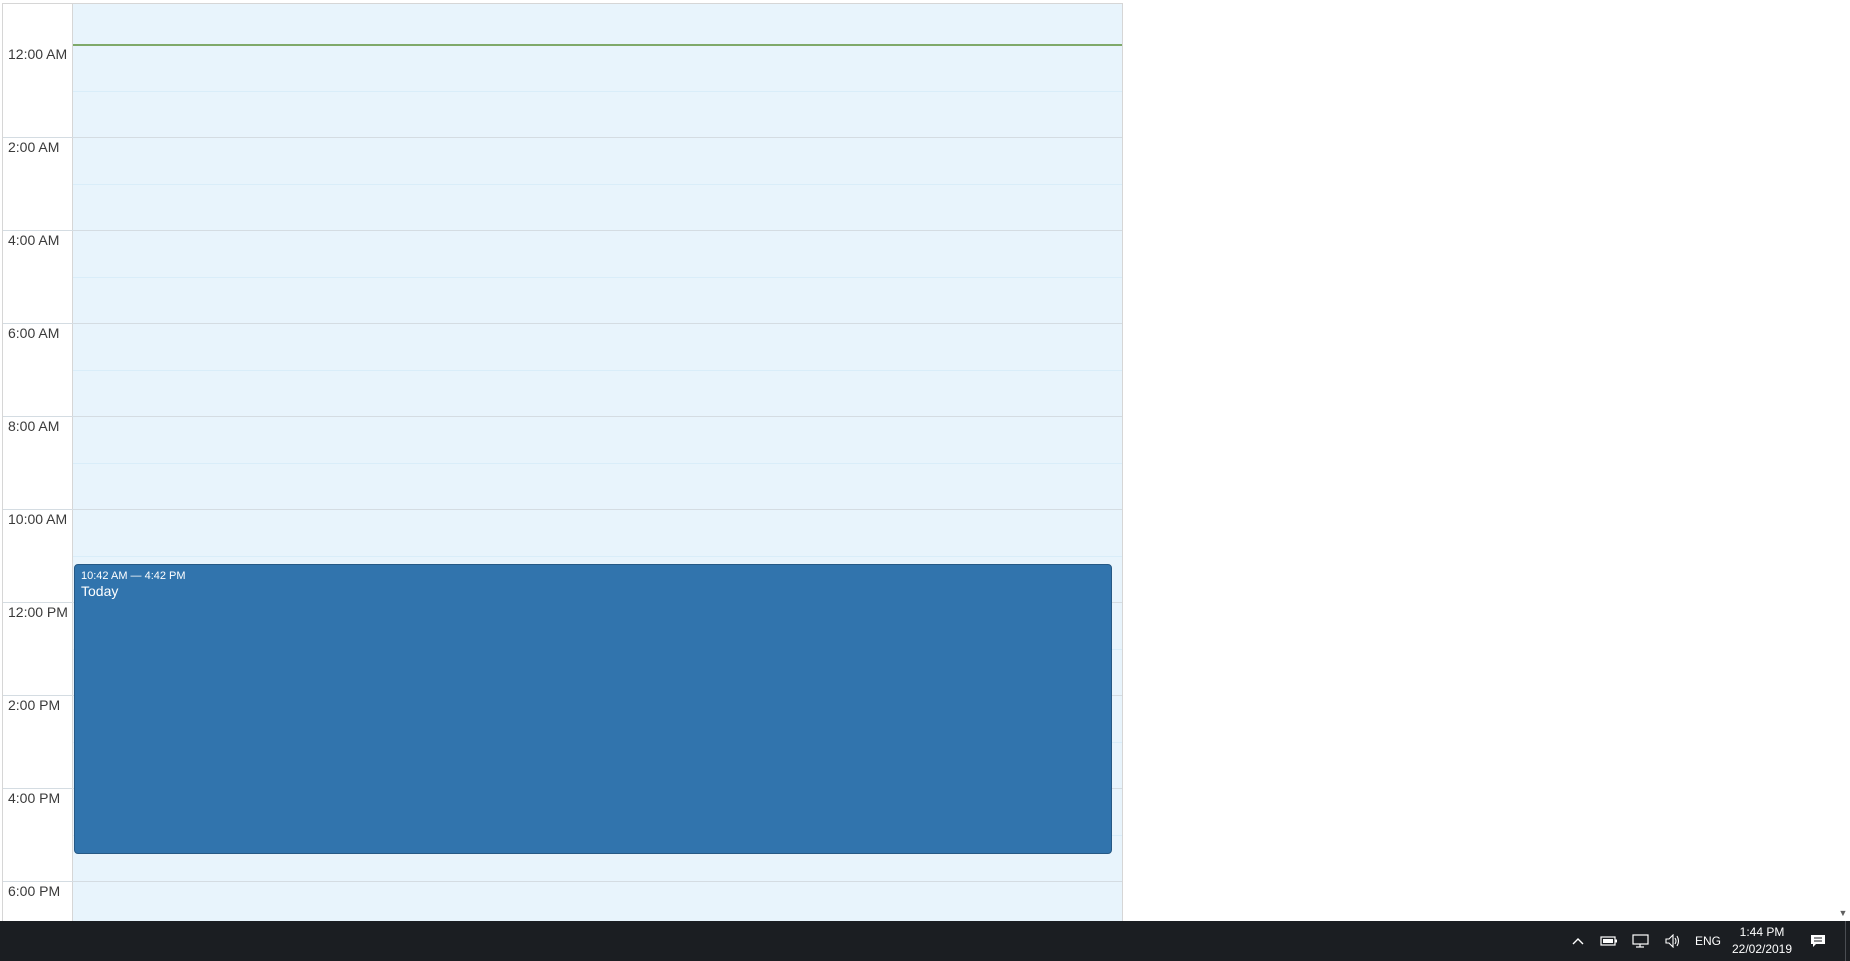  I want to click on time-label: 4:00 PM, so click(34, 798).